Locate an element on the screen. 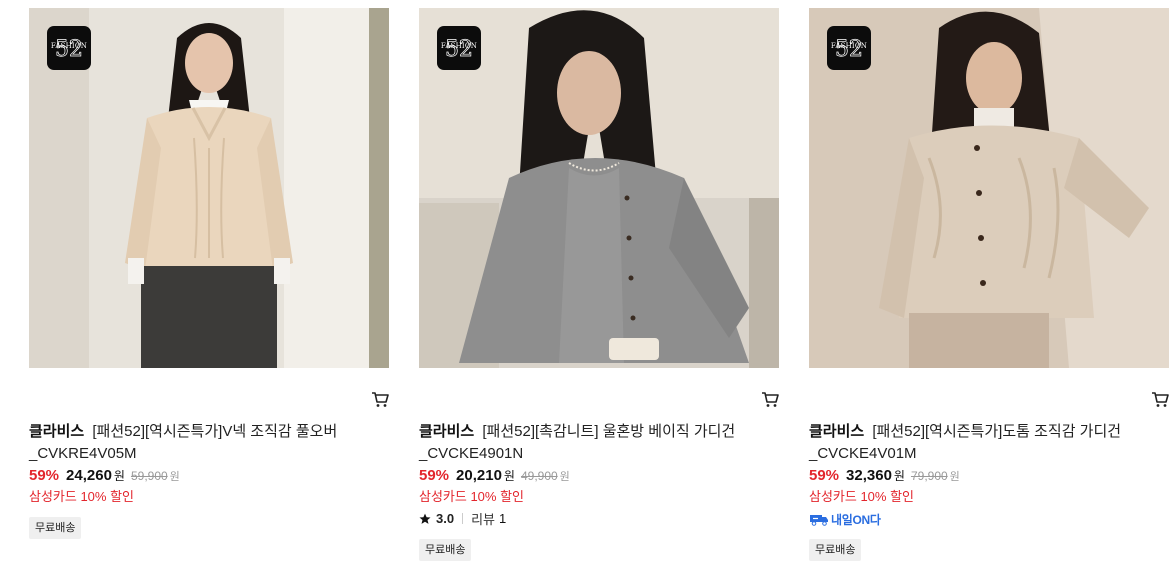  sale-price: 20,210 is located at coordinates (479, 475).